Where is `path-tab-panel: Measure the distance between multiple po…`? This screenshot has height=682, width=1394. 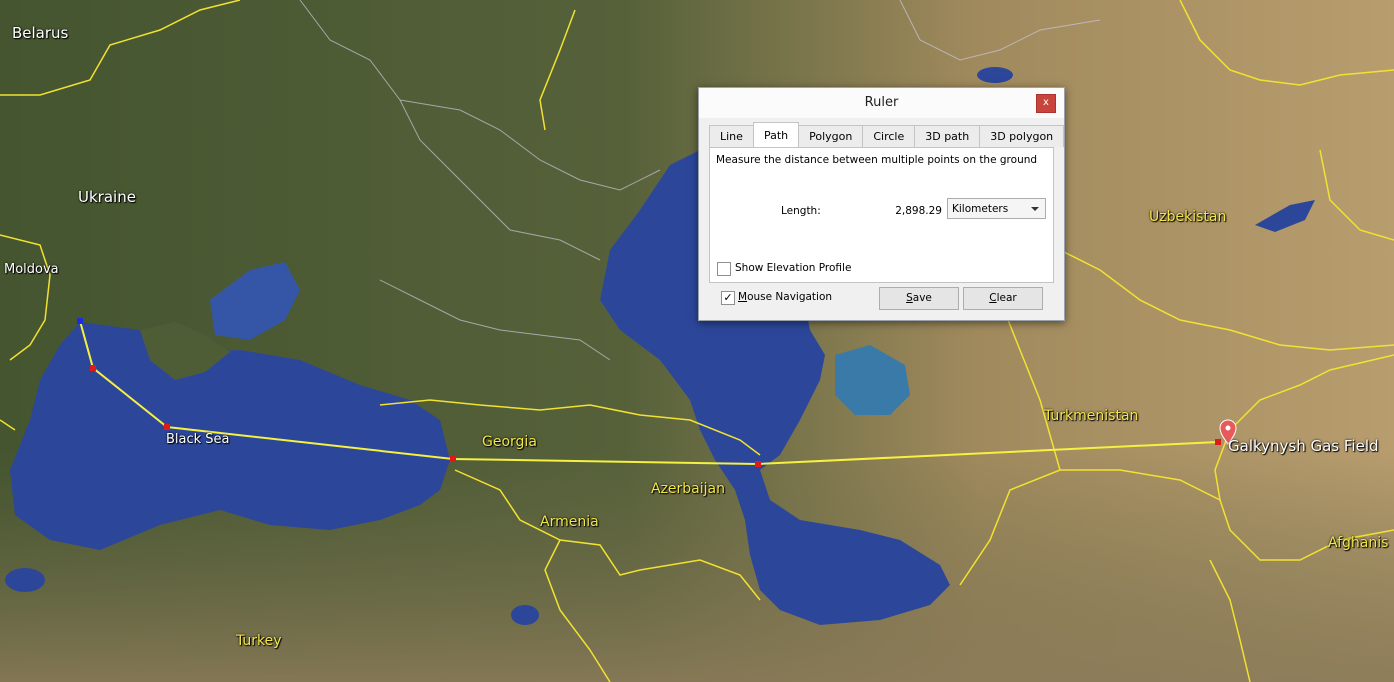
path-tab-panel: Measure the distance between multiple po… is located at coordinates (881, 215).